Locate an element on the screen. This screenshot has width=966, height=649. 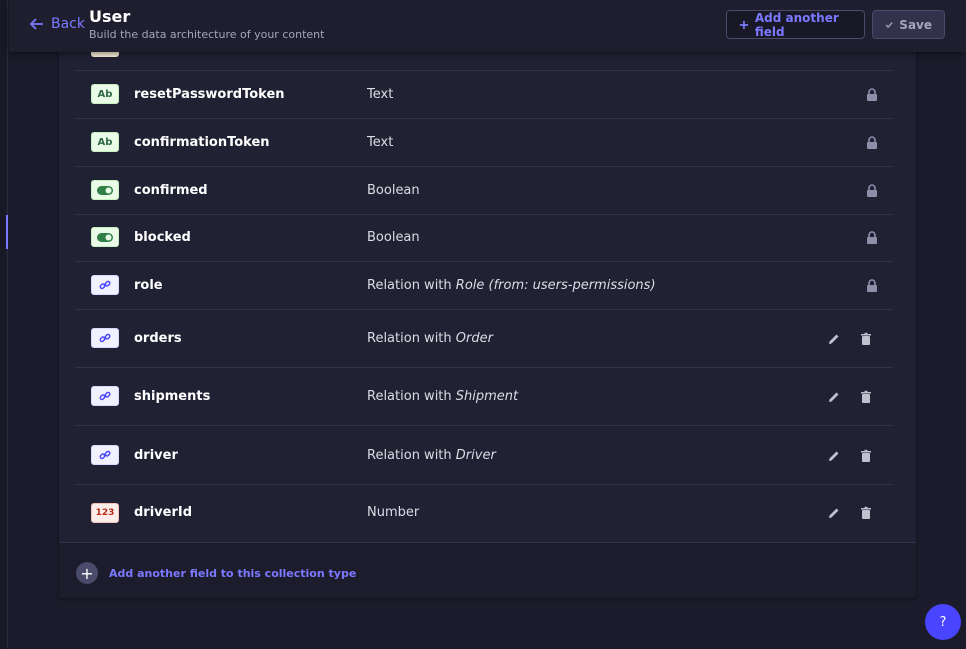
save-label: Save is located at coordinates (915, 24).